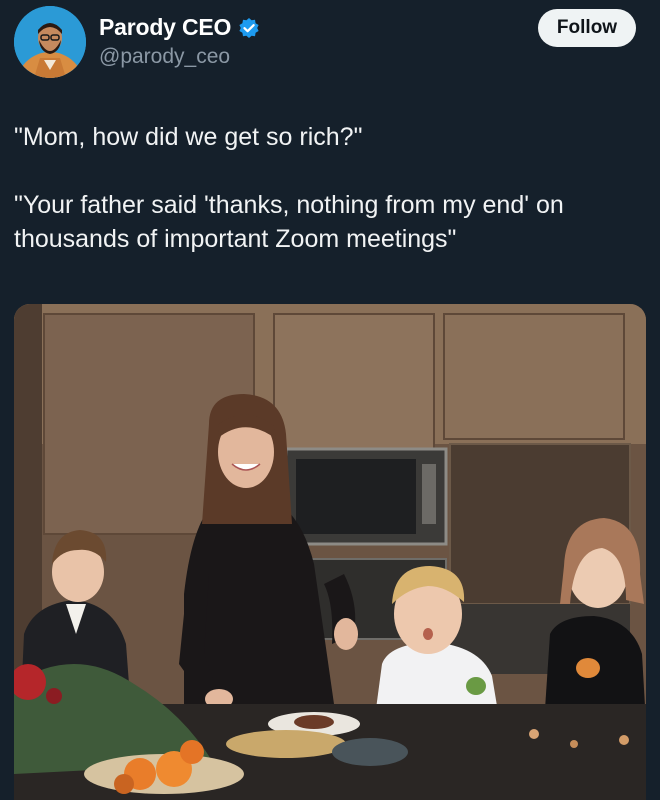 The height and width of the screenshot is (800, 660). I want to click on display-name-row: Parody CEO, so click(179, 27).